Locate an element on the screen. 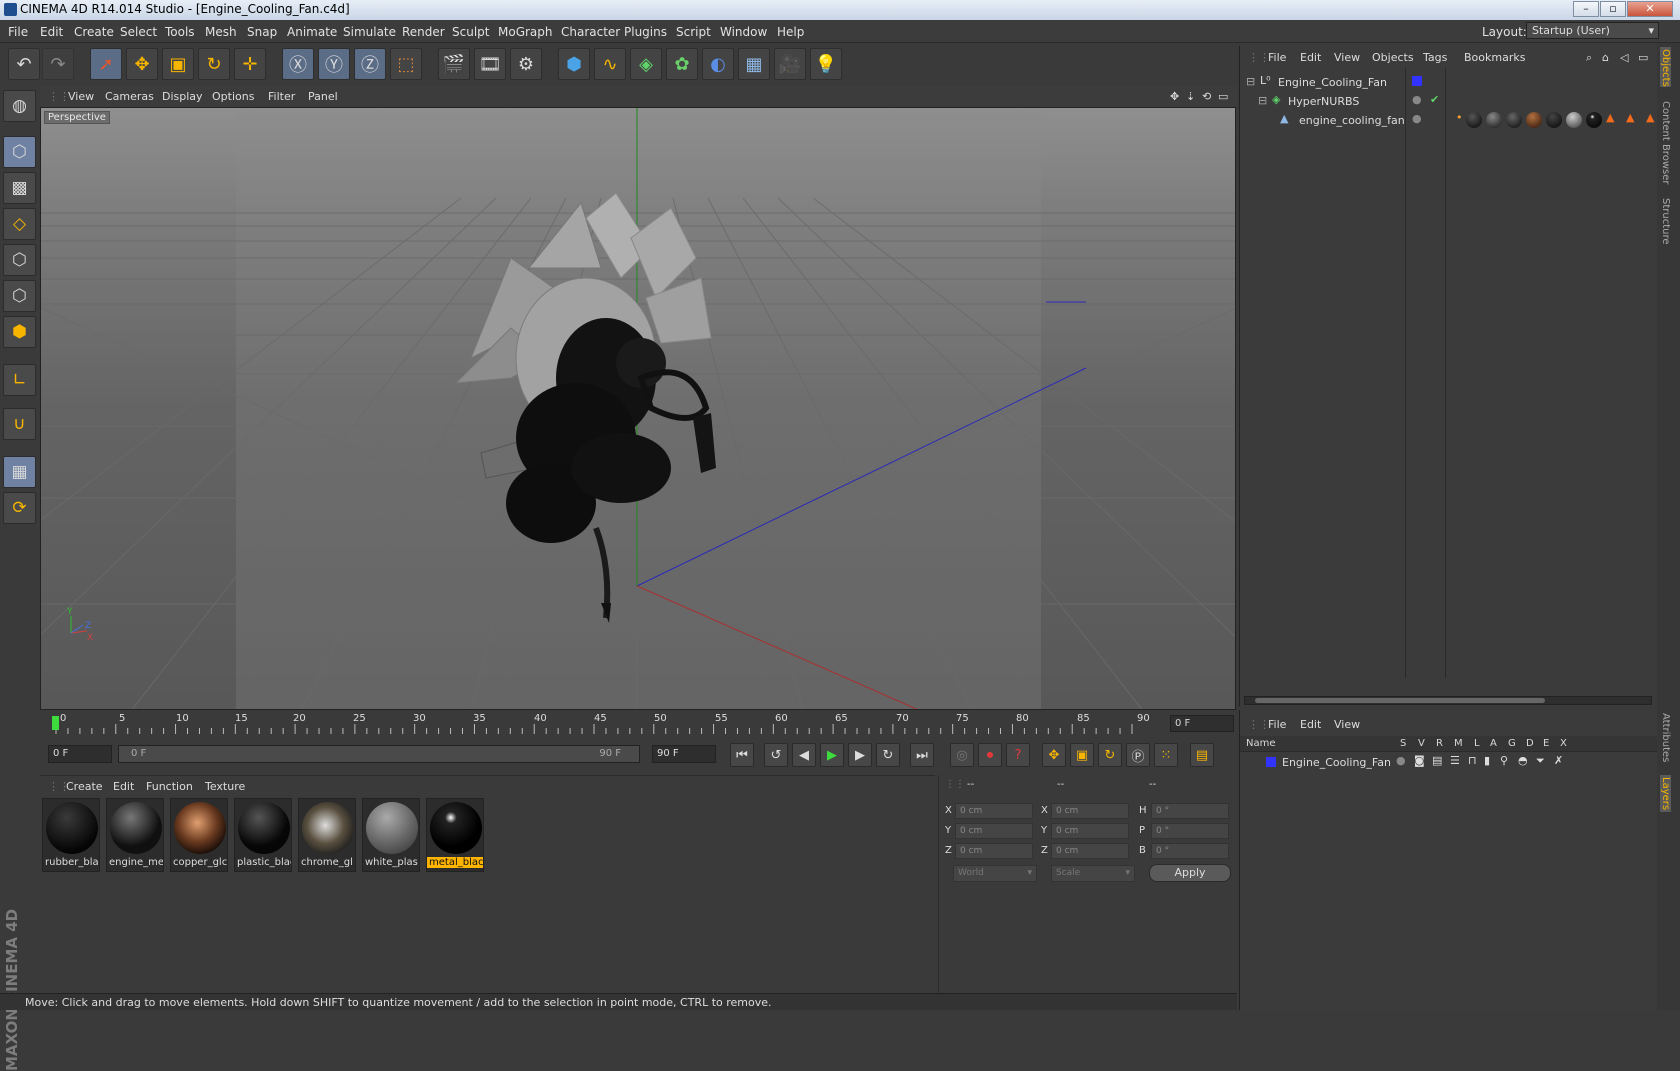  home-icon: ⌂ is located at coordinates (1605, 57).